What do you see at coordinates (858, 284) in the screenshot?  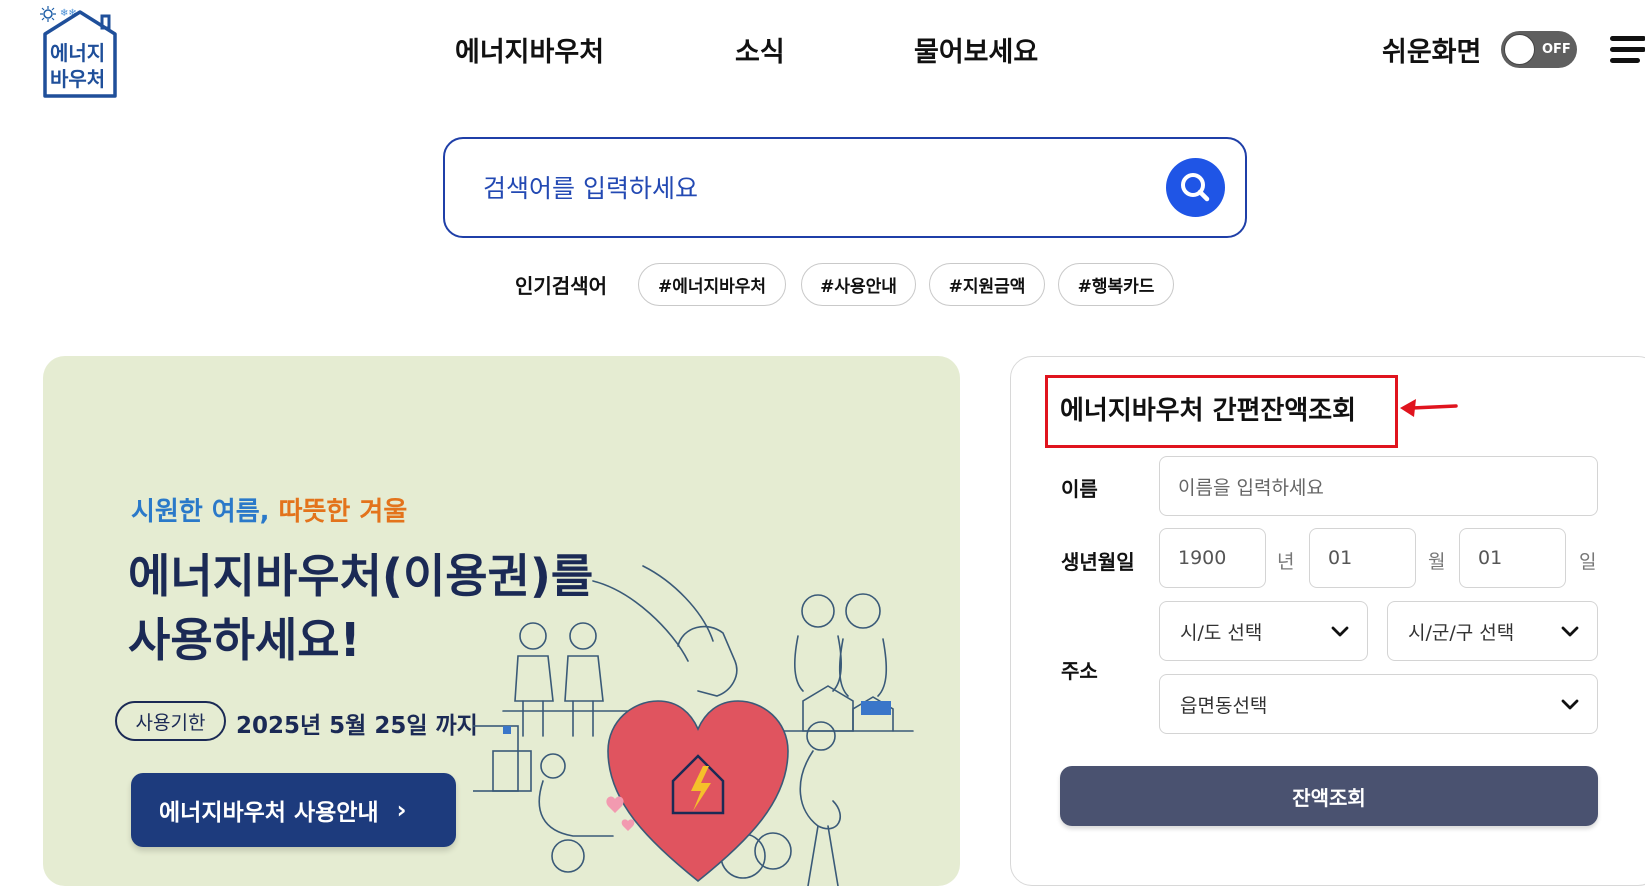 I see `popular-tag-usage-guide: #사용안내` at bounding box center [858, 284].